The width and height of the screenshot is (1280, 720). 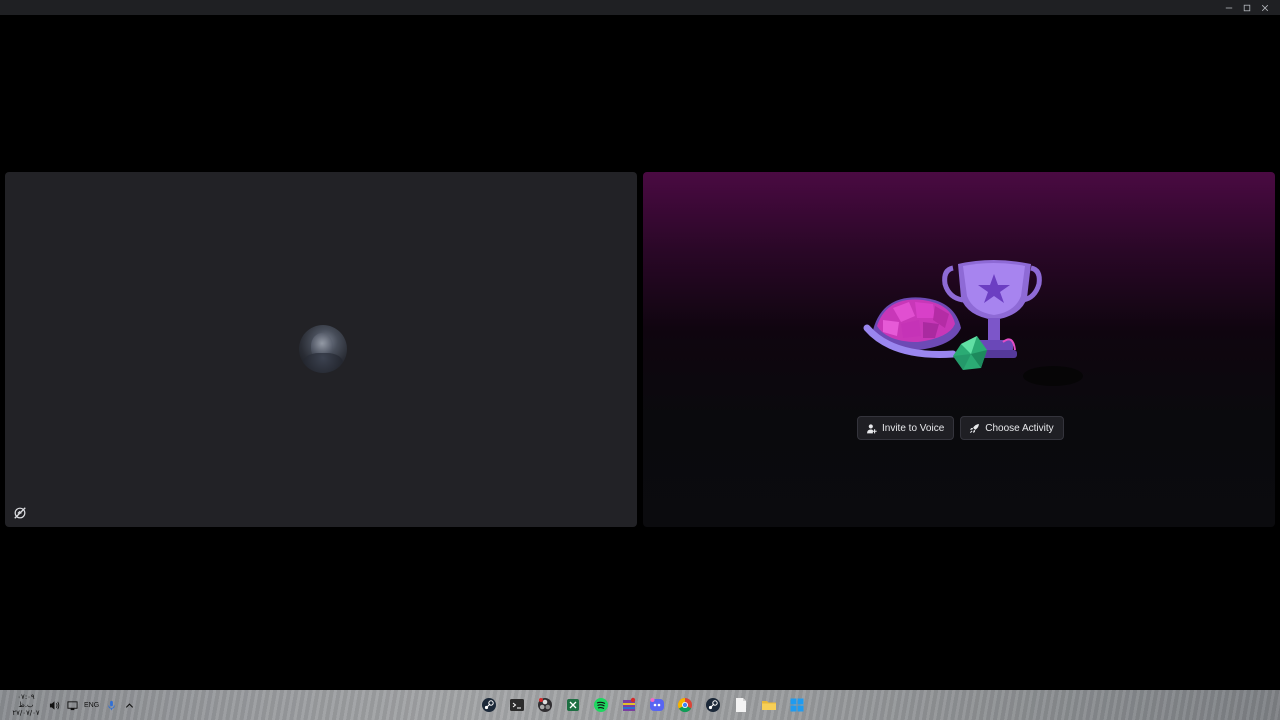 What do you see at coordinates (545, 705) in the screenshot?
I see `obs-app-icon` at bounding box center [545, 705].